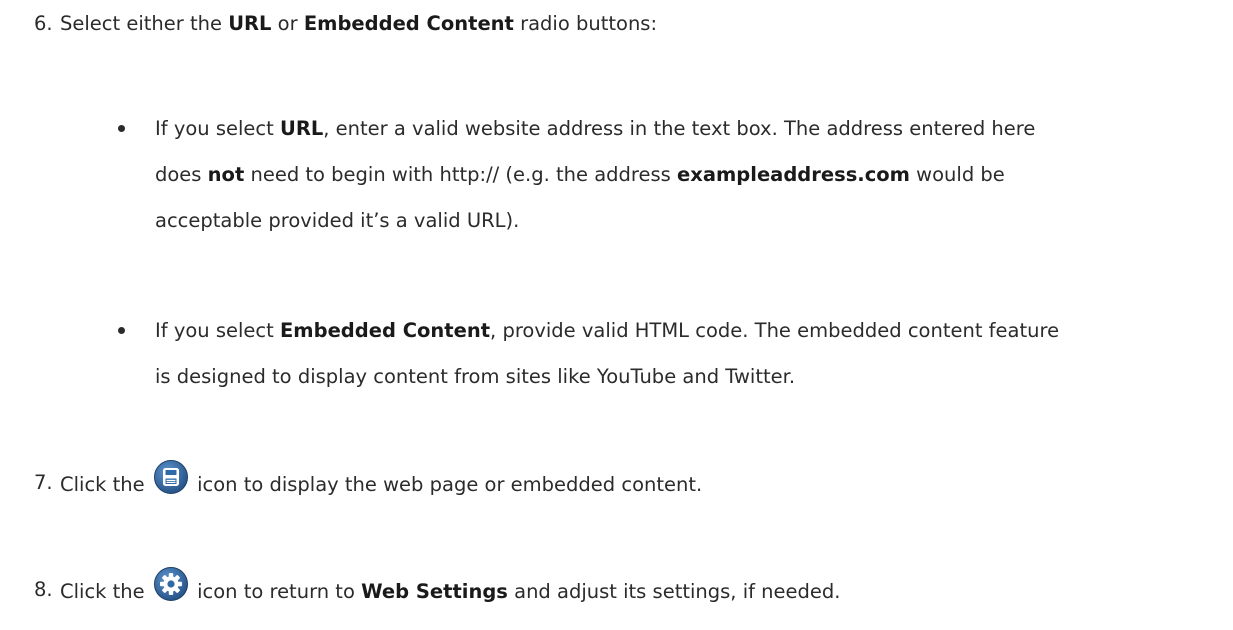 Image resolution: width=1233 pixels, height=630 pixels. What do you see at coordinates (957, 174) in the screenshot?
I see `bullet-url-text: would be` at bounding box center [957, 174].